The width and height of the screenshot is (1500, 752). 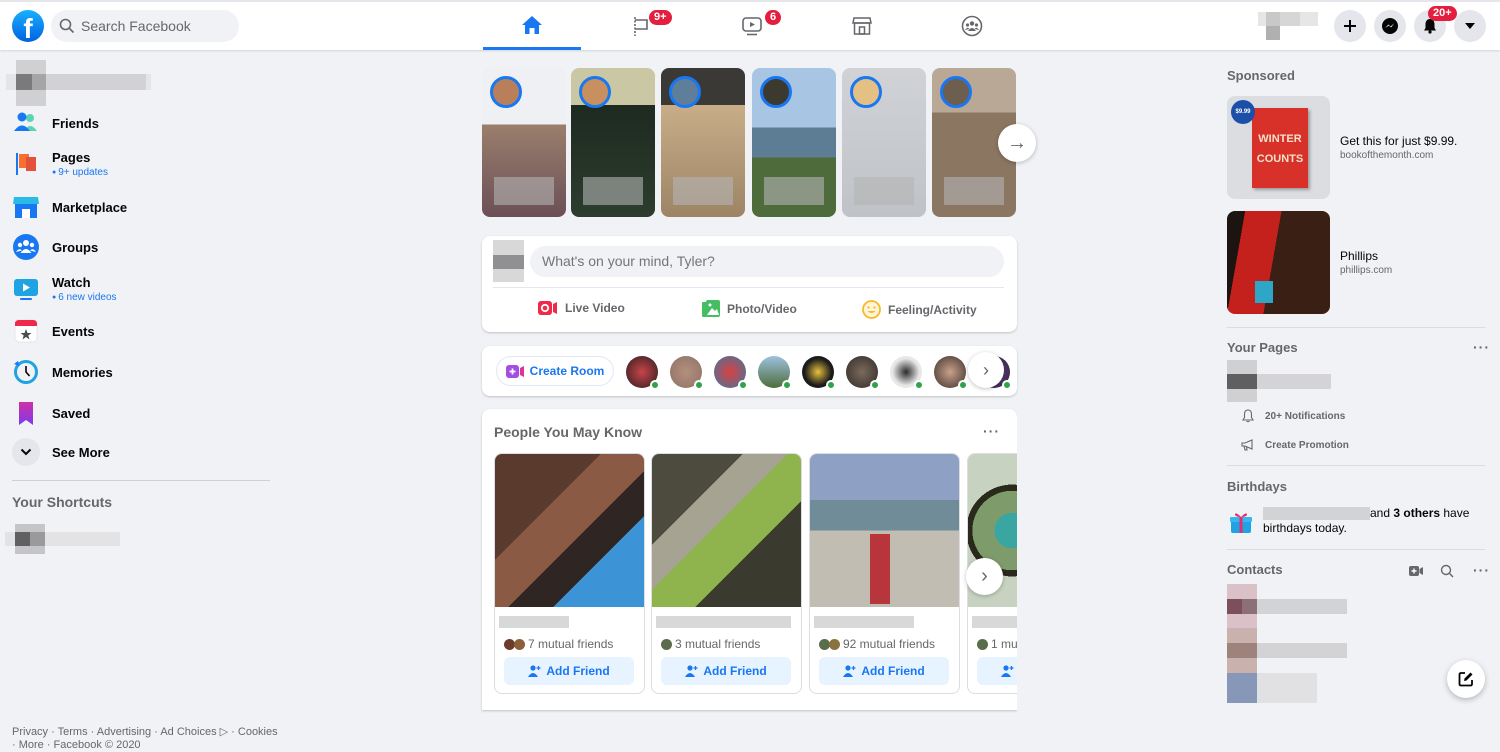 I want to click on sidebar-label: Events, so click(x=73, y=331).